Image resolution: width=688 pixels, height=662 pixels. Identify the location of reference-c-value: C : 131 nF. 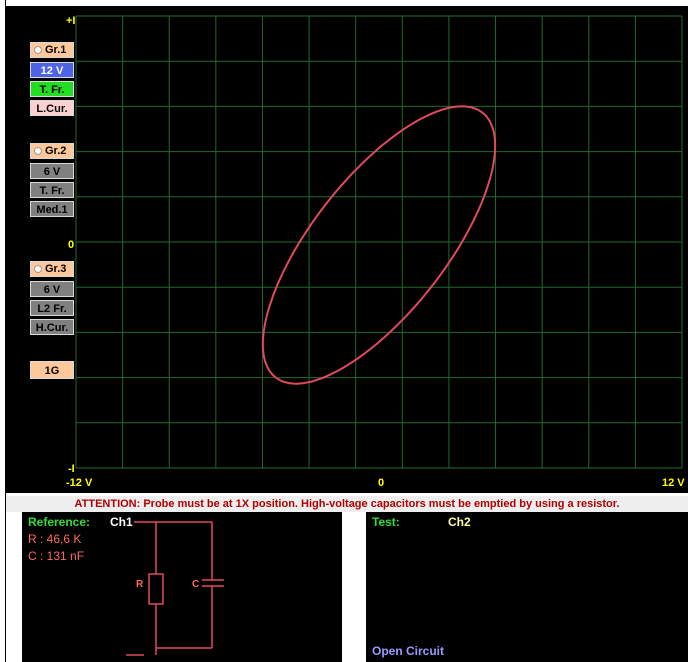
(56, 556).